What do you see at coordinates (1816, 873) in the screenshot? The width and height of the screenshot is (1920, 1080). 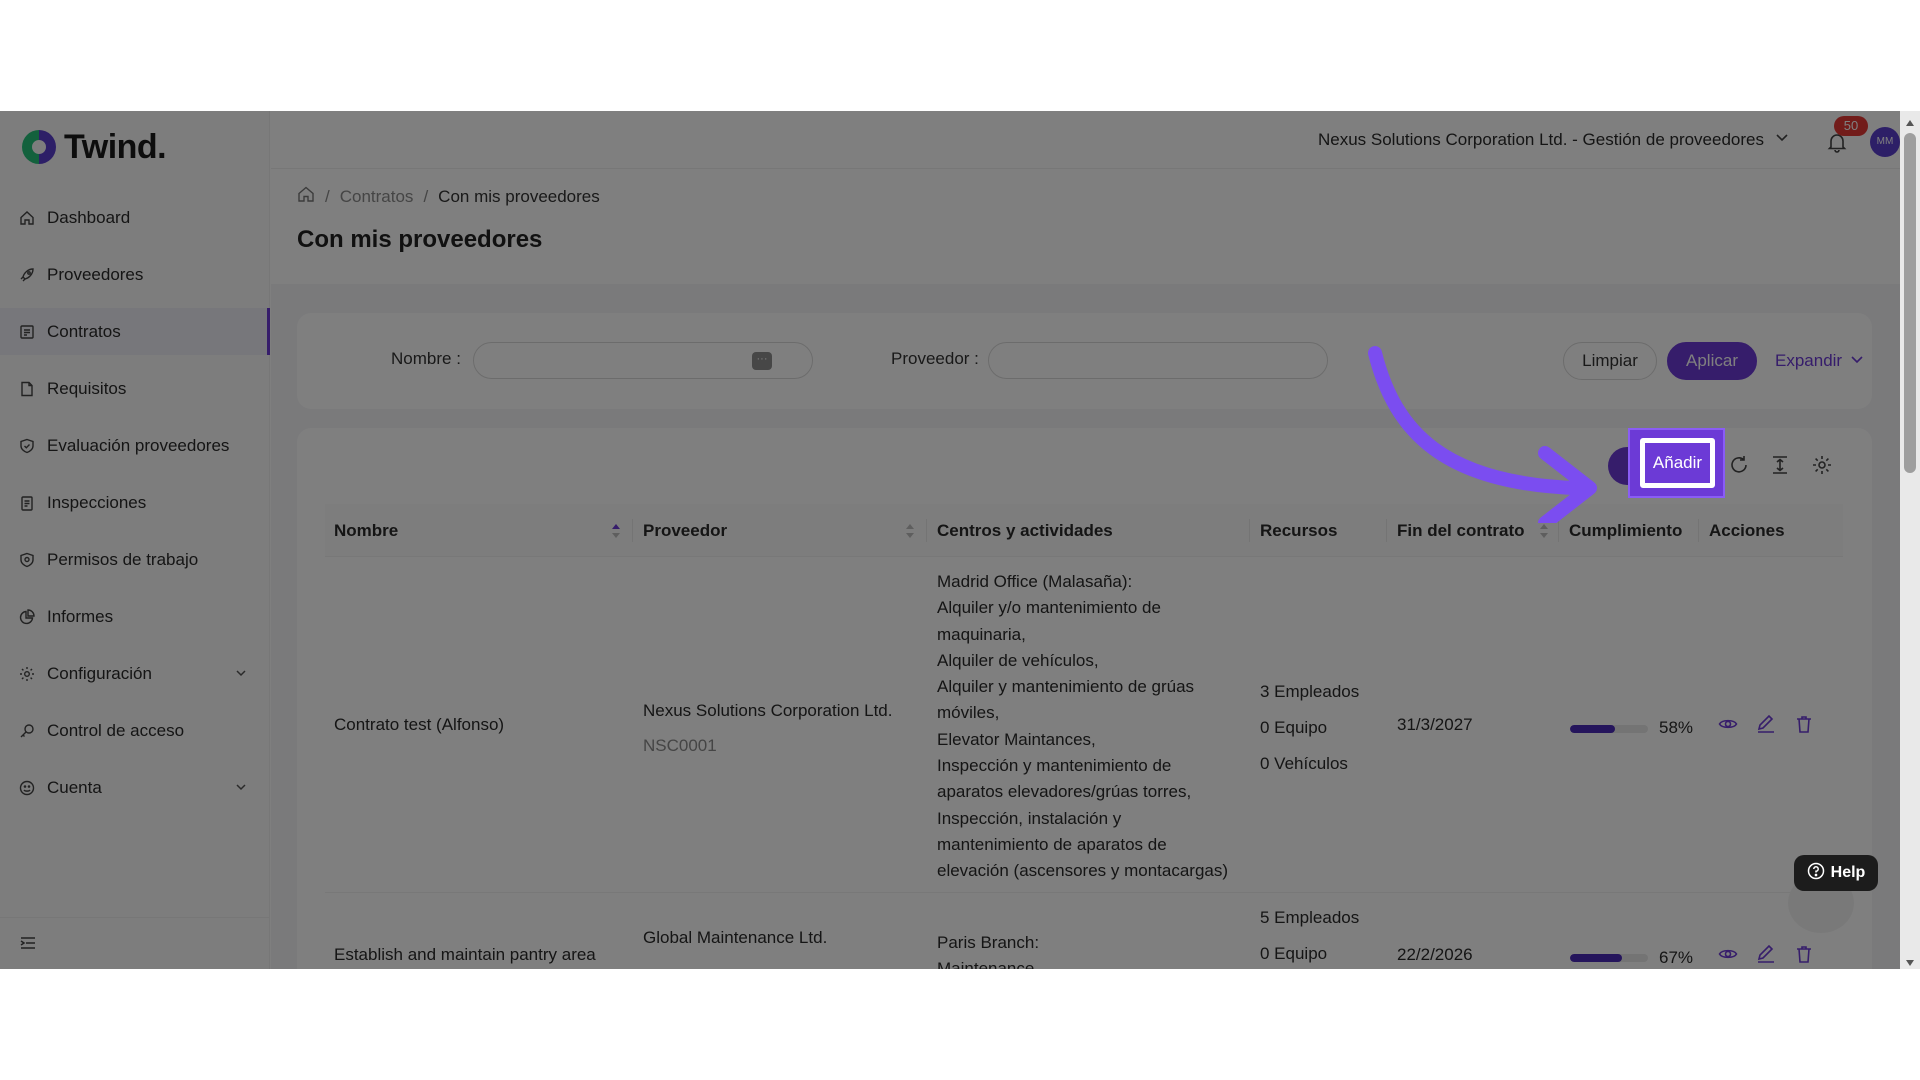 I see `question-circle-icon` at bounding box center [1816, 873].